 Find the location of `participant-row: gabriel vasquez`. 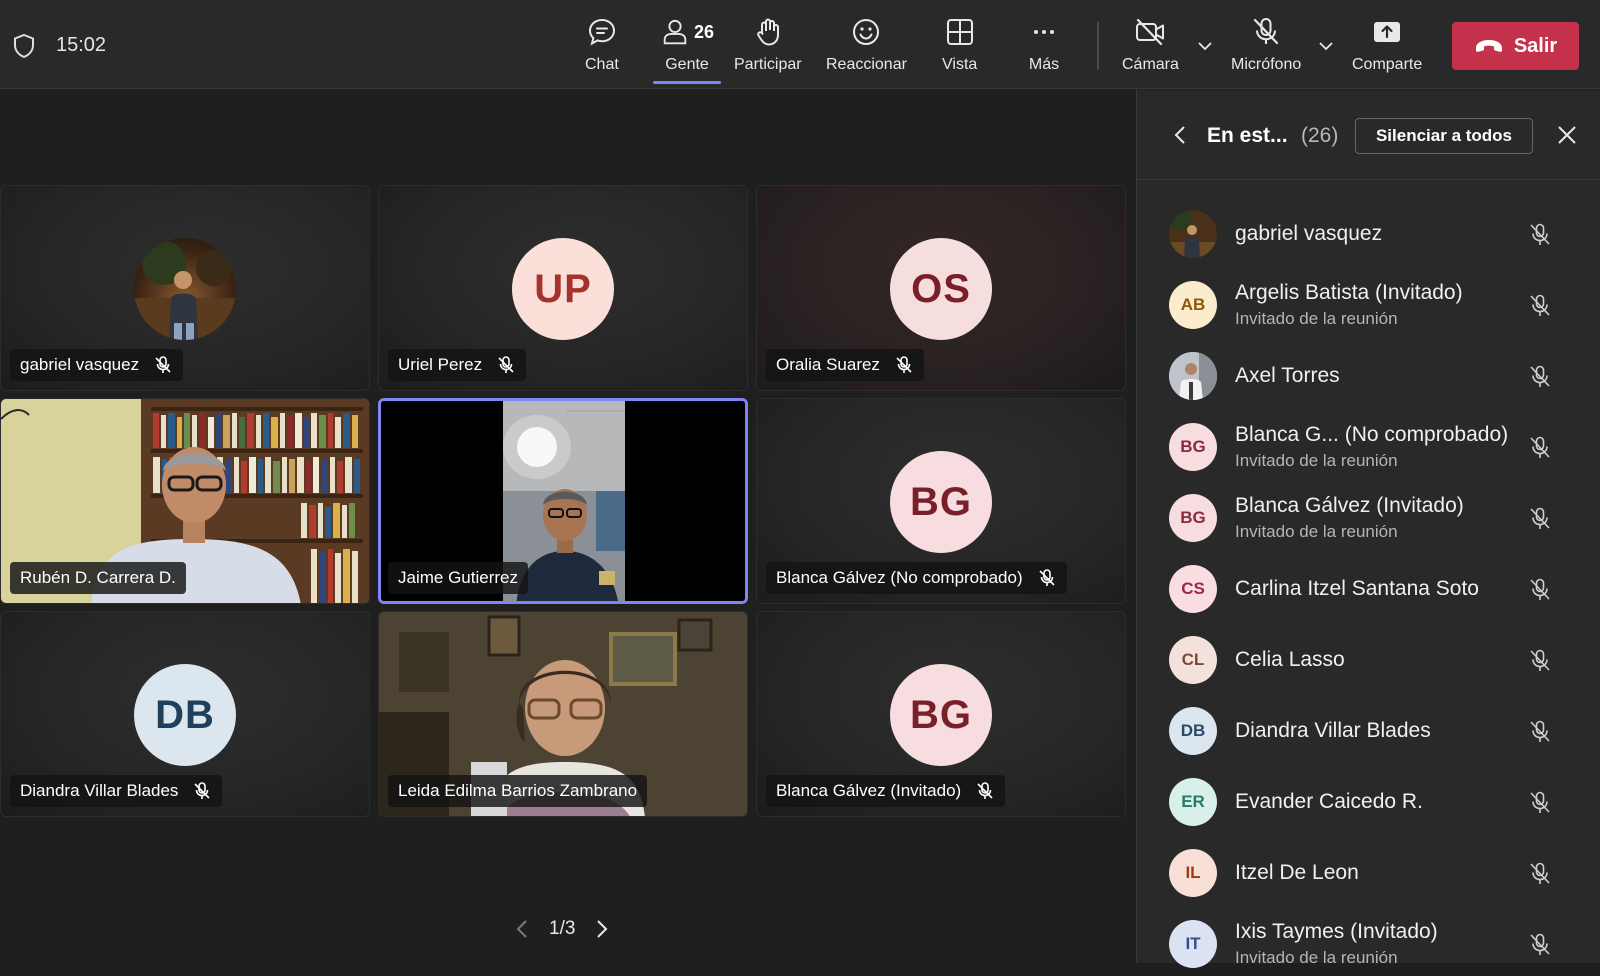

participant-row: gabriel vasquez is located at coordinates (1368, 233).